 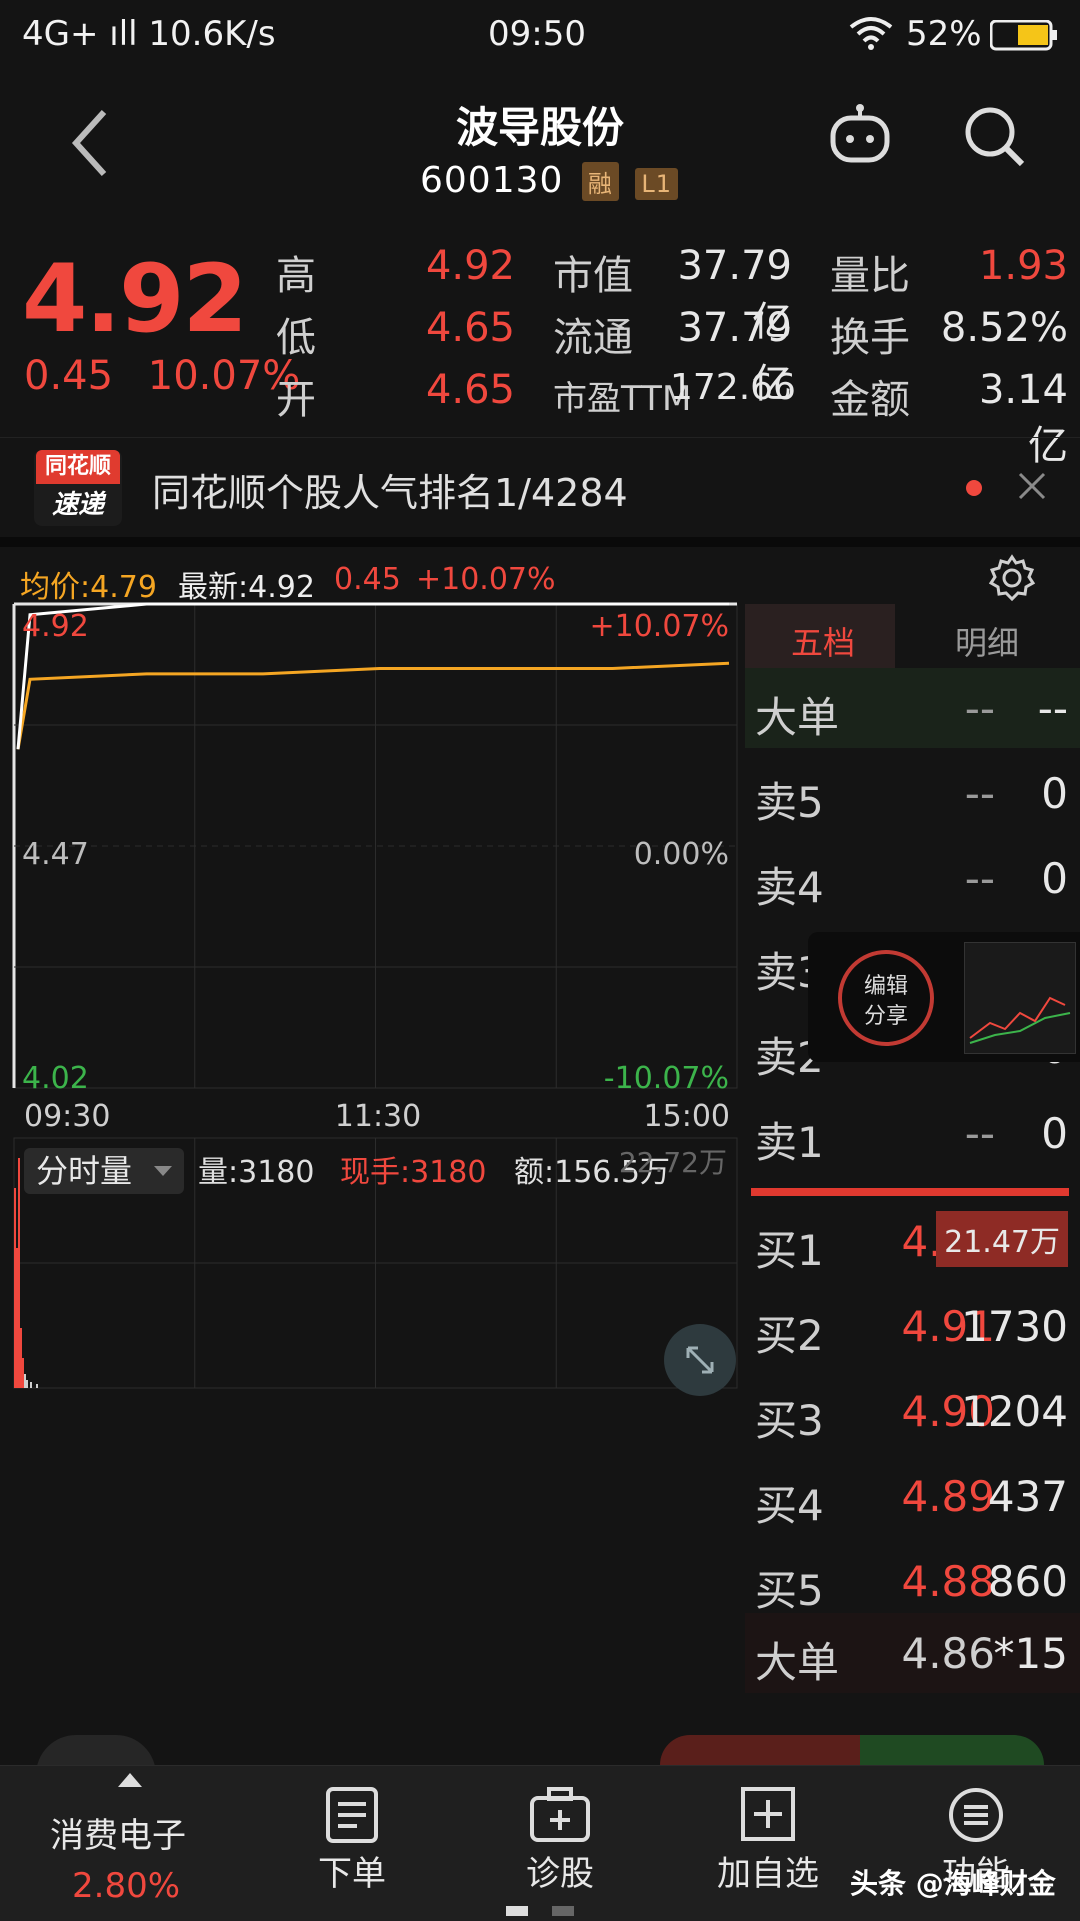 What do you see at coordinates (797, 717) in the screenshot?
I see `big-order-label: 大单` at bounding box center [797, 717].